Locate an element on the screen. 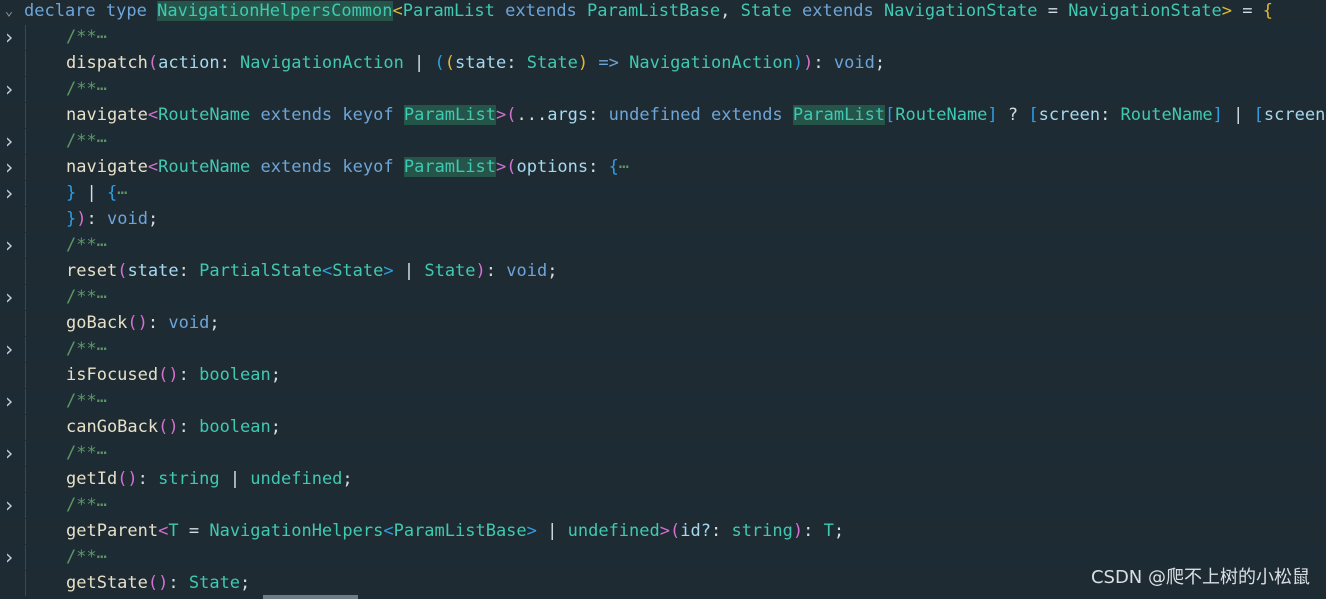 This screenshot has width=1326, height=599. horizontal-scrollbar is located at coordinates (405, 597).